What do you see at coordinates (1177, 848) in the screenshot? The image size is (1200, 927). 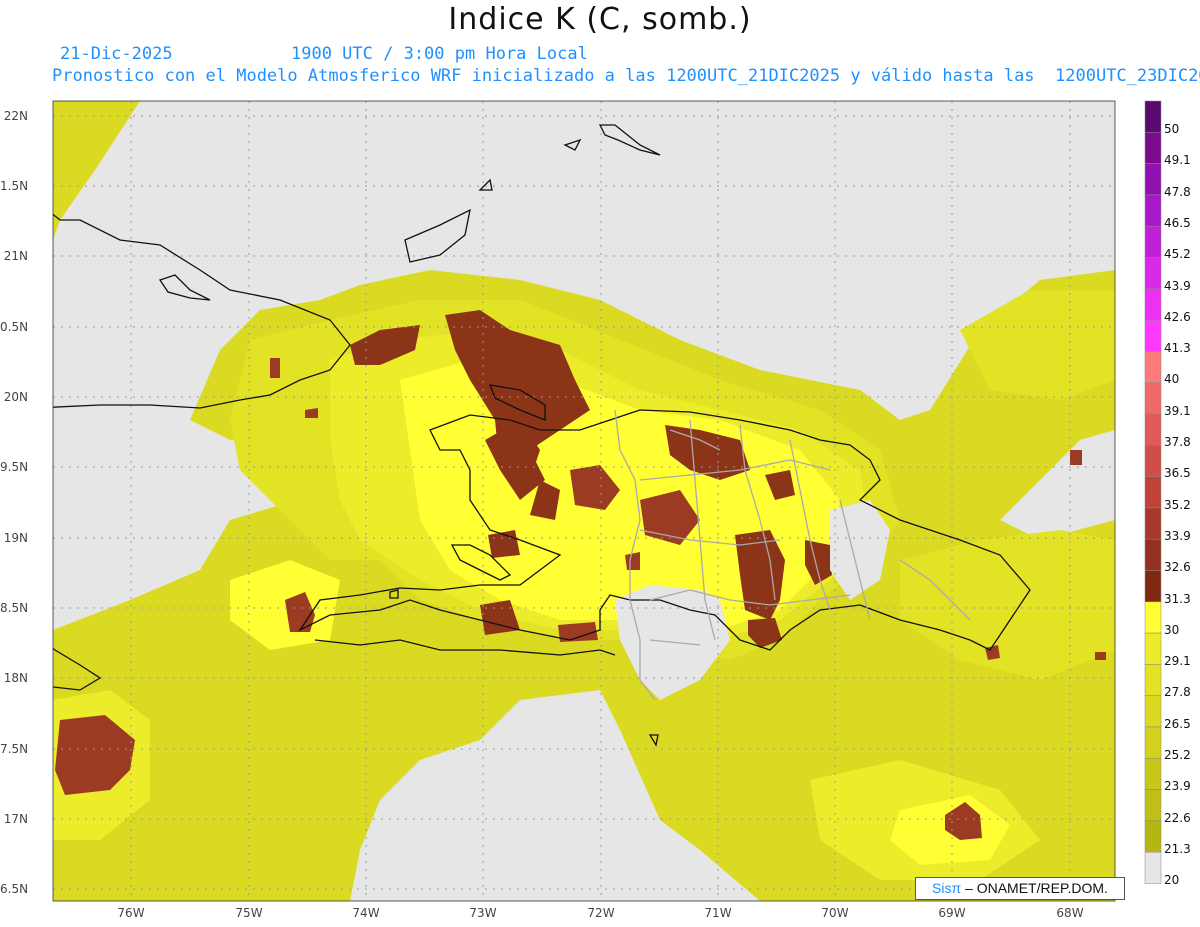 I see `colorbar-label: 21.3` at bounding box center [1177, 848].